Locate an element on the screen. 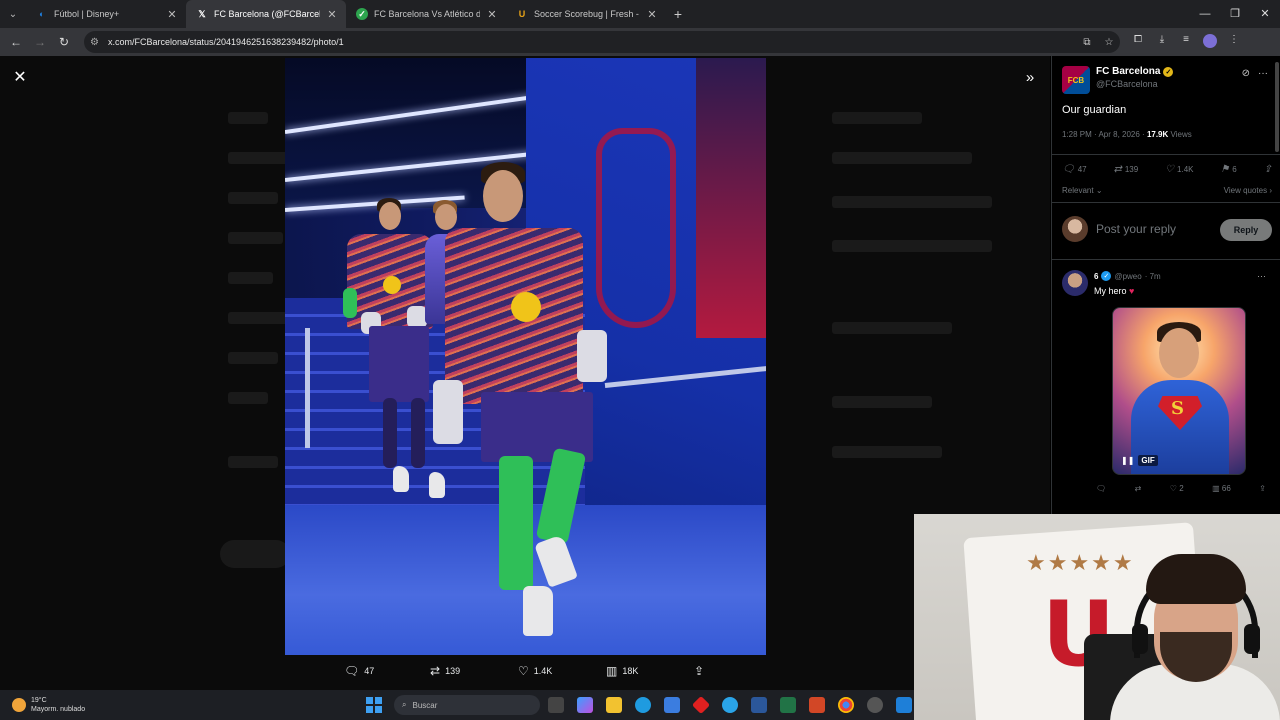 Image resolution: width=1280 pixels, height=720 pixels. install-app-icon: ⧉ is located at coordinates (1087, 42).